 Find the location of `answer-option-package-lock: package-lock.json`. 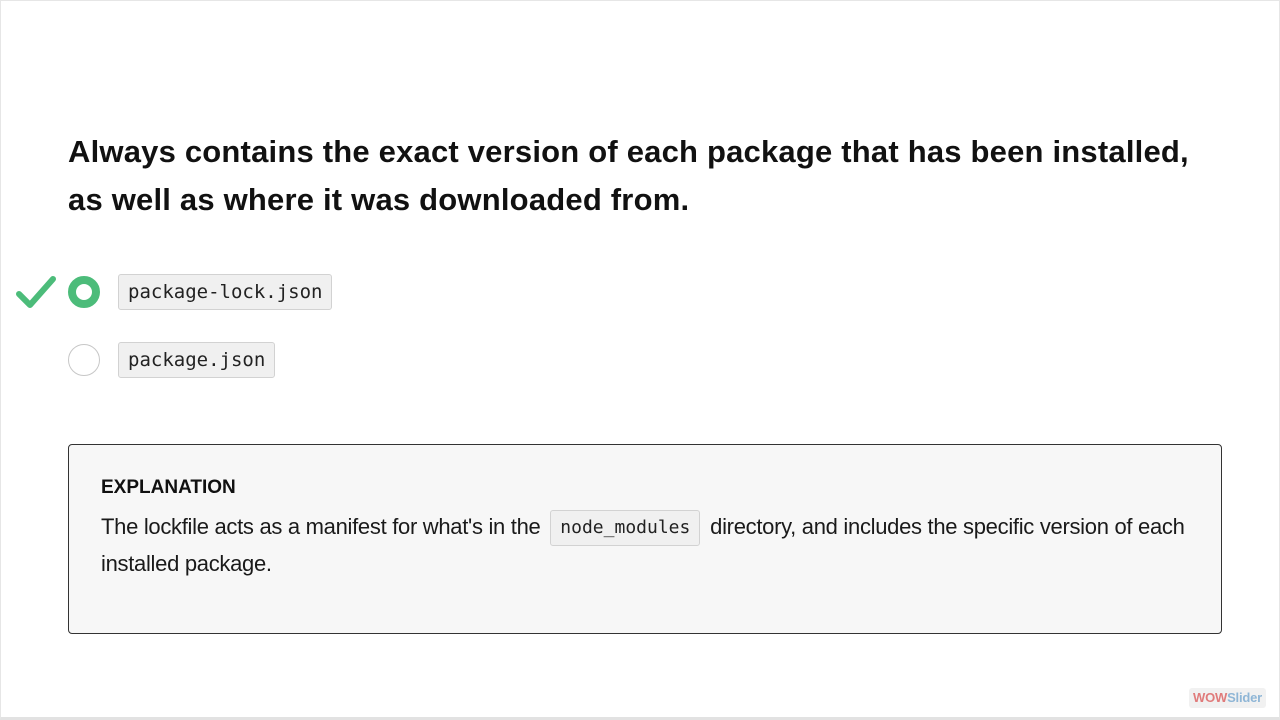

answer-option-package-lock: package-lock.json is located at coordinates (174, 292).